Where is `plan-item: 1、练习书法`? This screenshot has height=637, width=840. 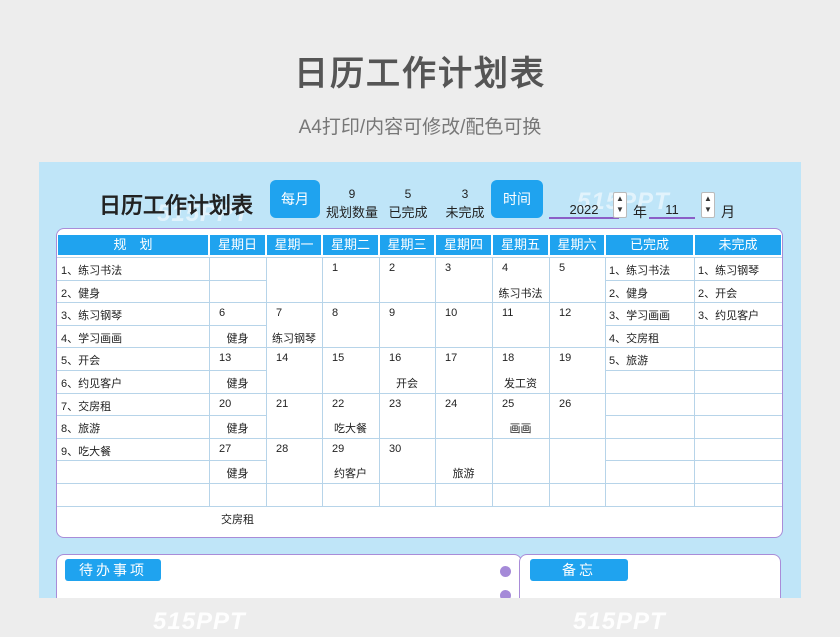 plan-item: 1、练习书法 is located at coordinates (92, 271).